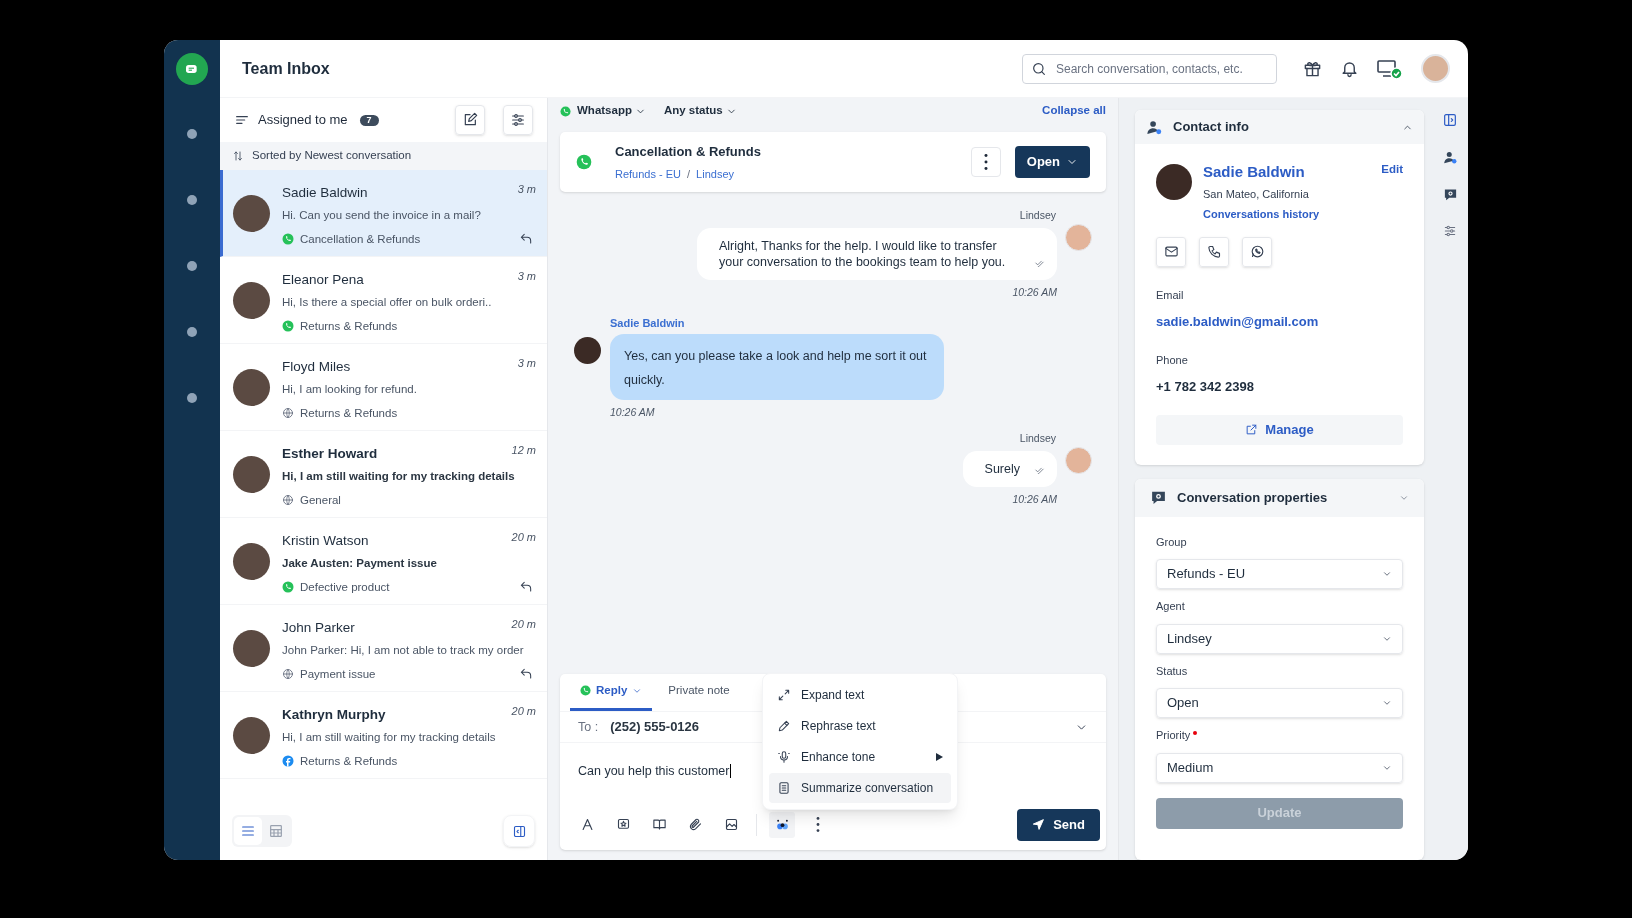 The width and height of the screenshot is (1632, 918). What do you see at coordinates (1279, 638) in the screenshot?
I see `dropdown-field: Lindsey` at bounding box center [1279, 638].